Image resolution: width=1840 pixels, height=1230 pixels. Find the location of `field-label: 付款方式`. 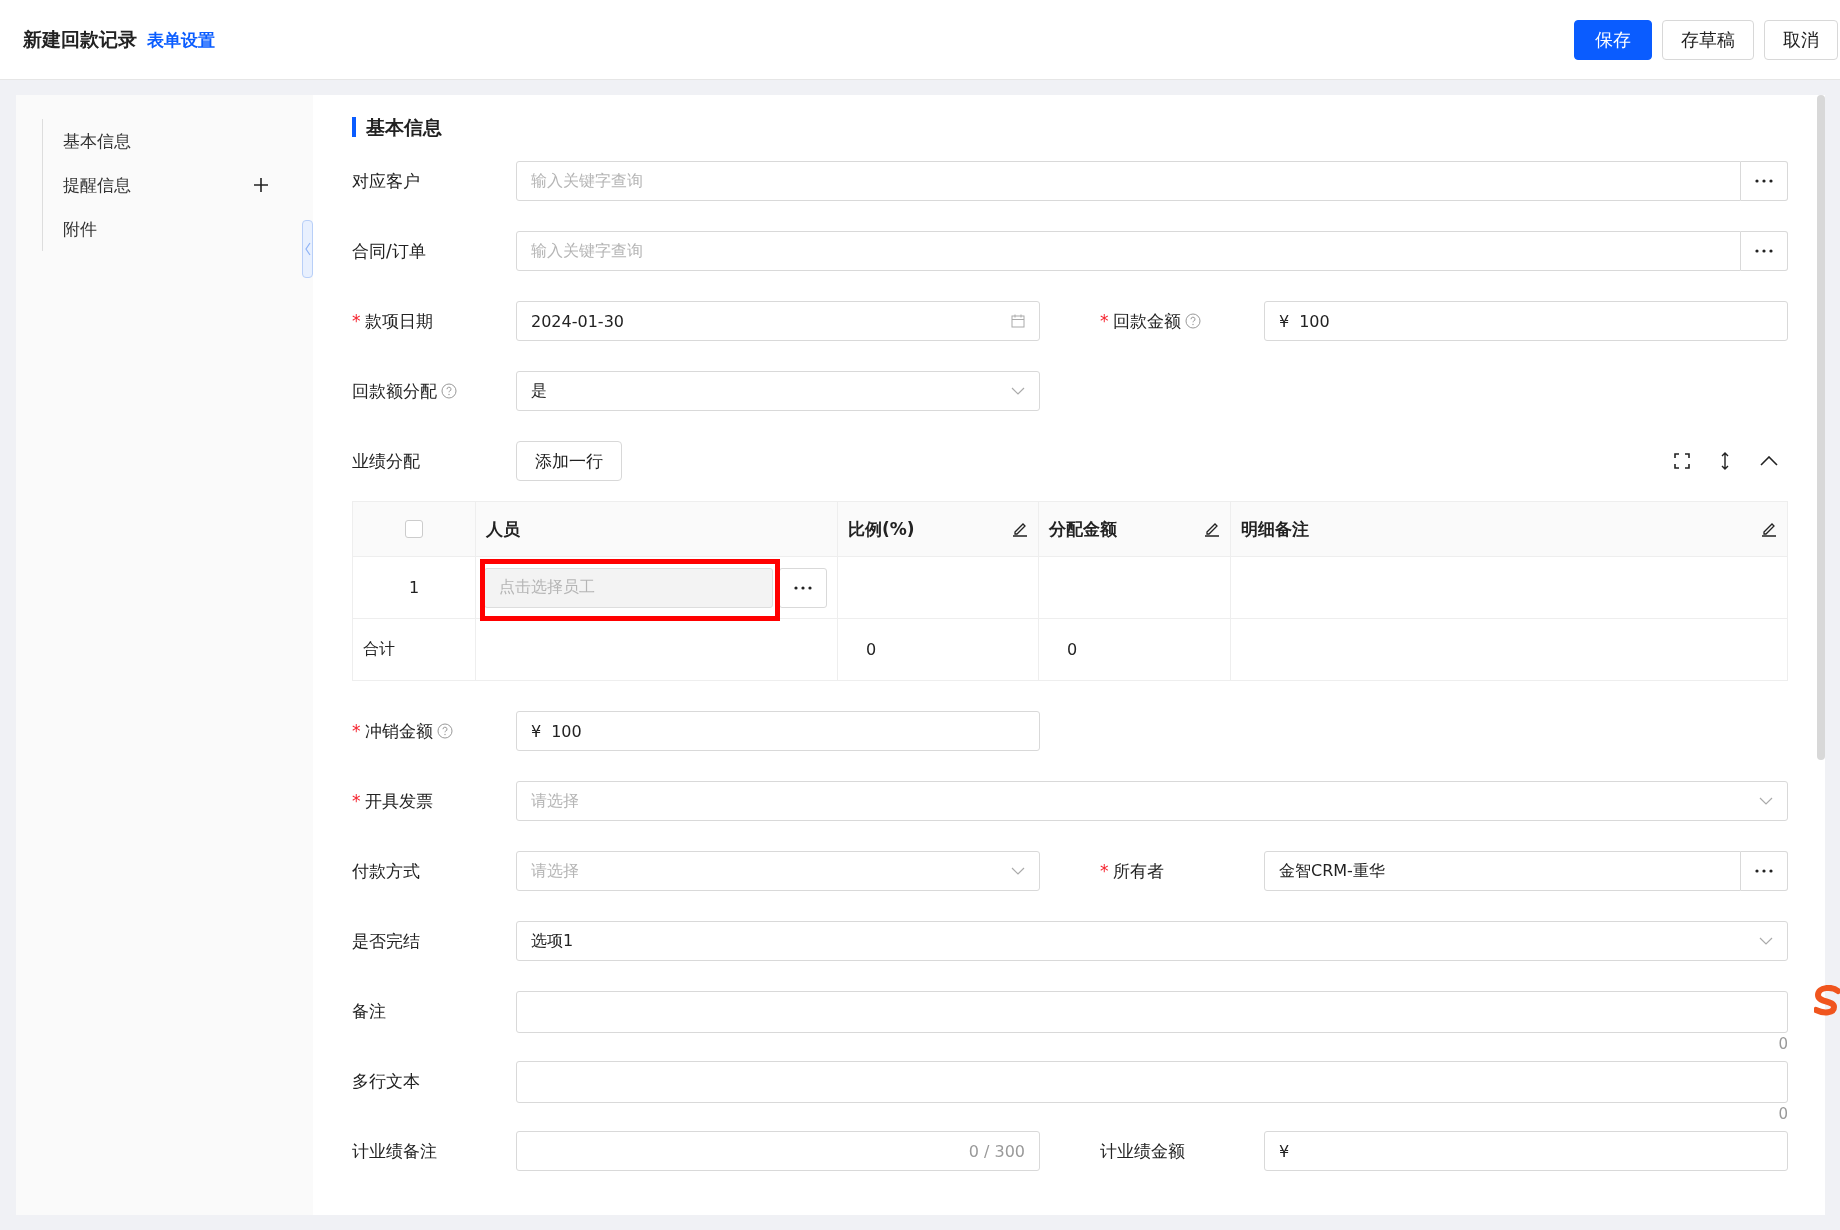

field-label: 付款方式 is located at coordinates (386, 871).